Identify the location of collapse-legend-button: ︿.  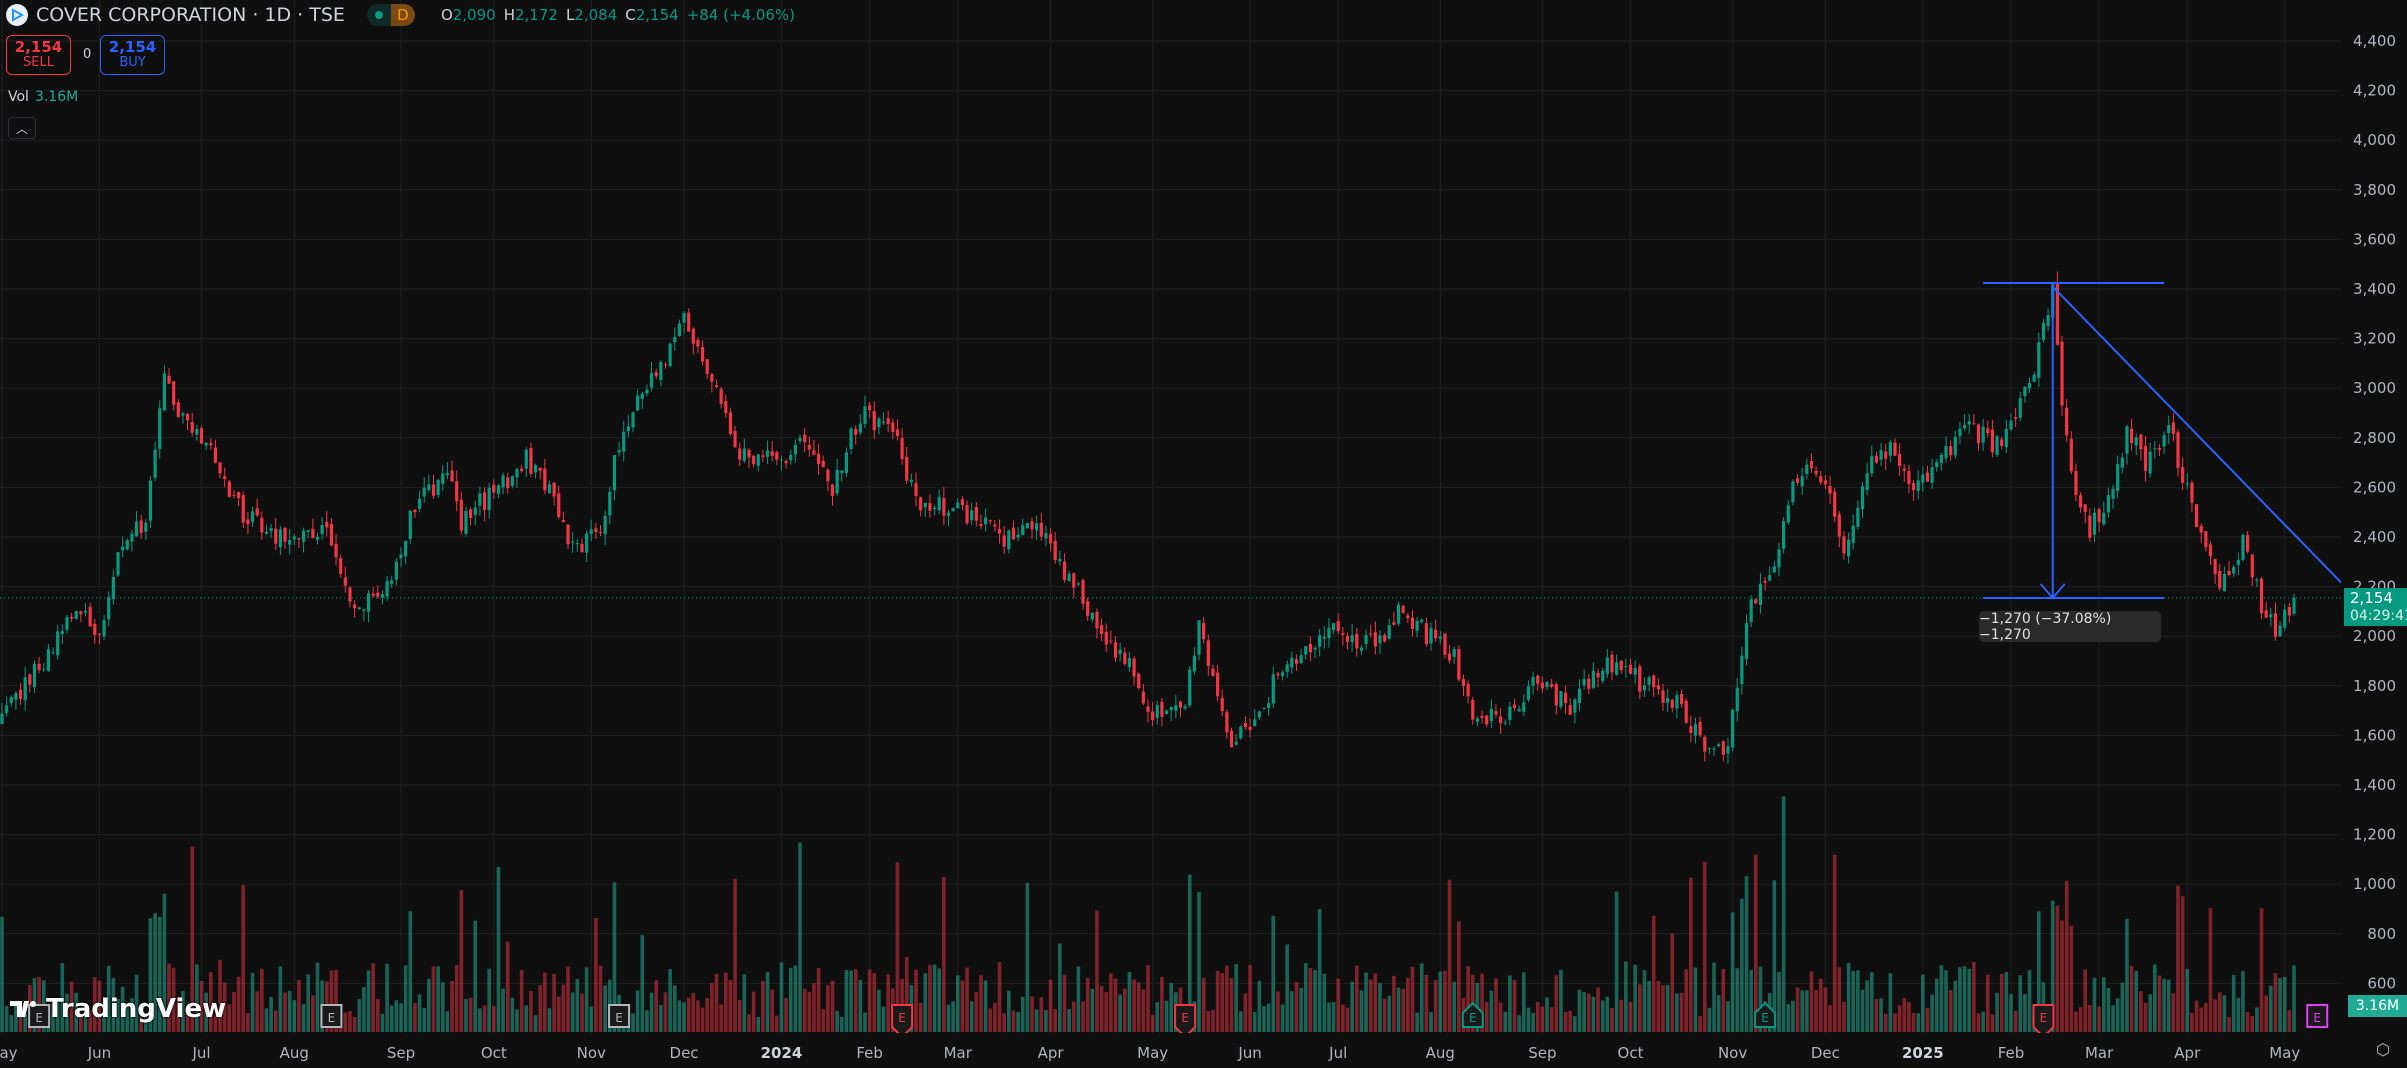
(22, 128).